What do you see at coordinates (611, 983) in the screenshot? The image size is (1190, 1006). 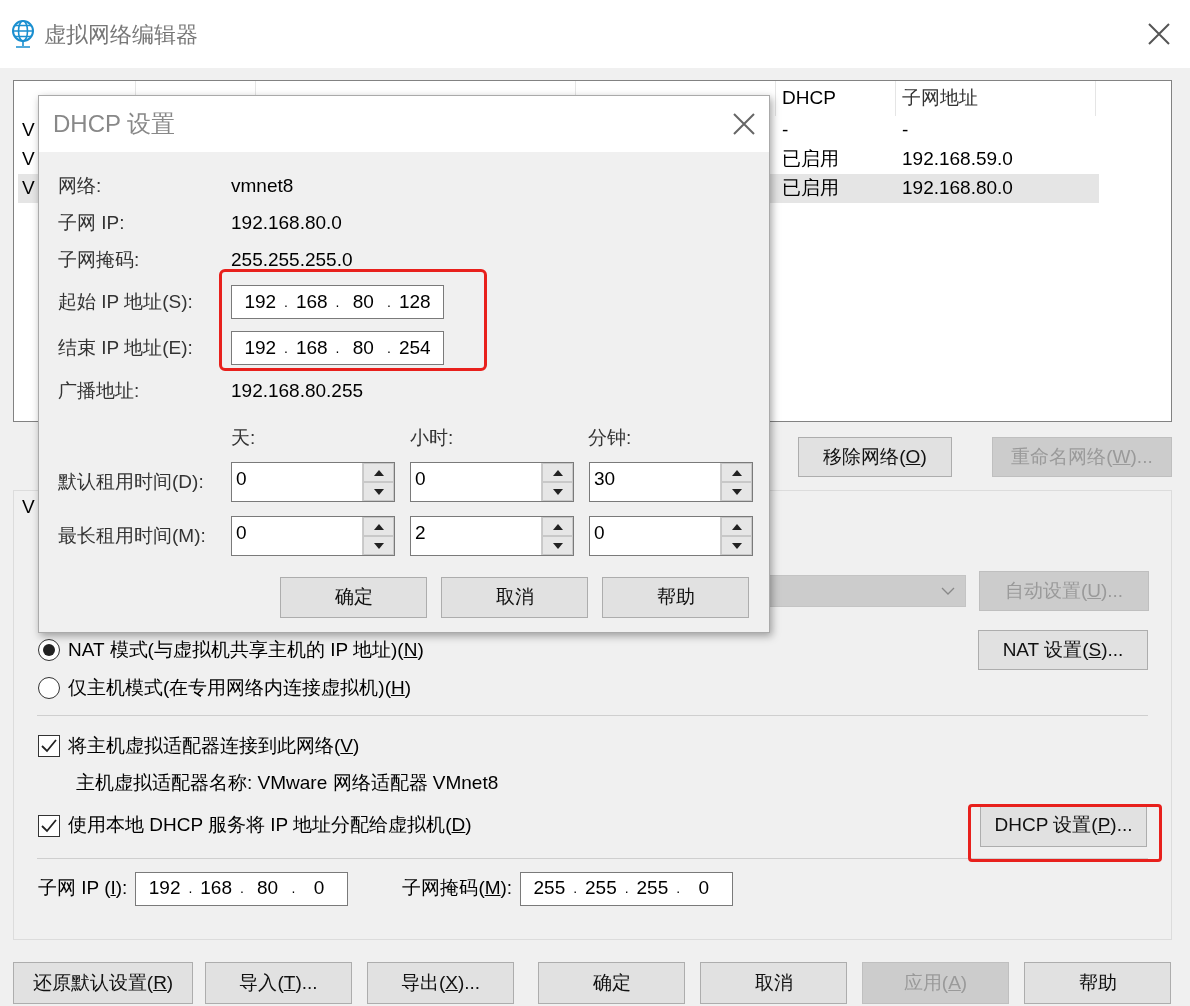 I see `footer-button: 确定` at bounding box center [611, 983].